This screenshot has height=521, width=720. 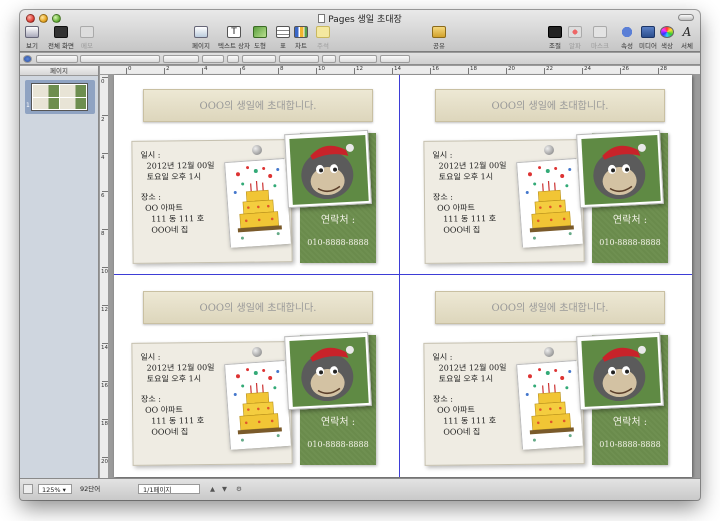 What do you see at coordinates (627, 32) in the screenshot?
I see `info-icon` at bounding box center [627, 32].